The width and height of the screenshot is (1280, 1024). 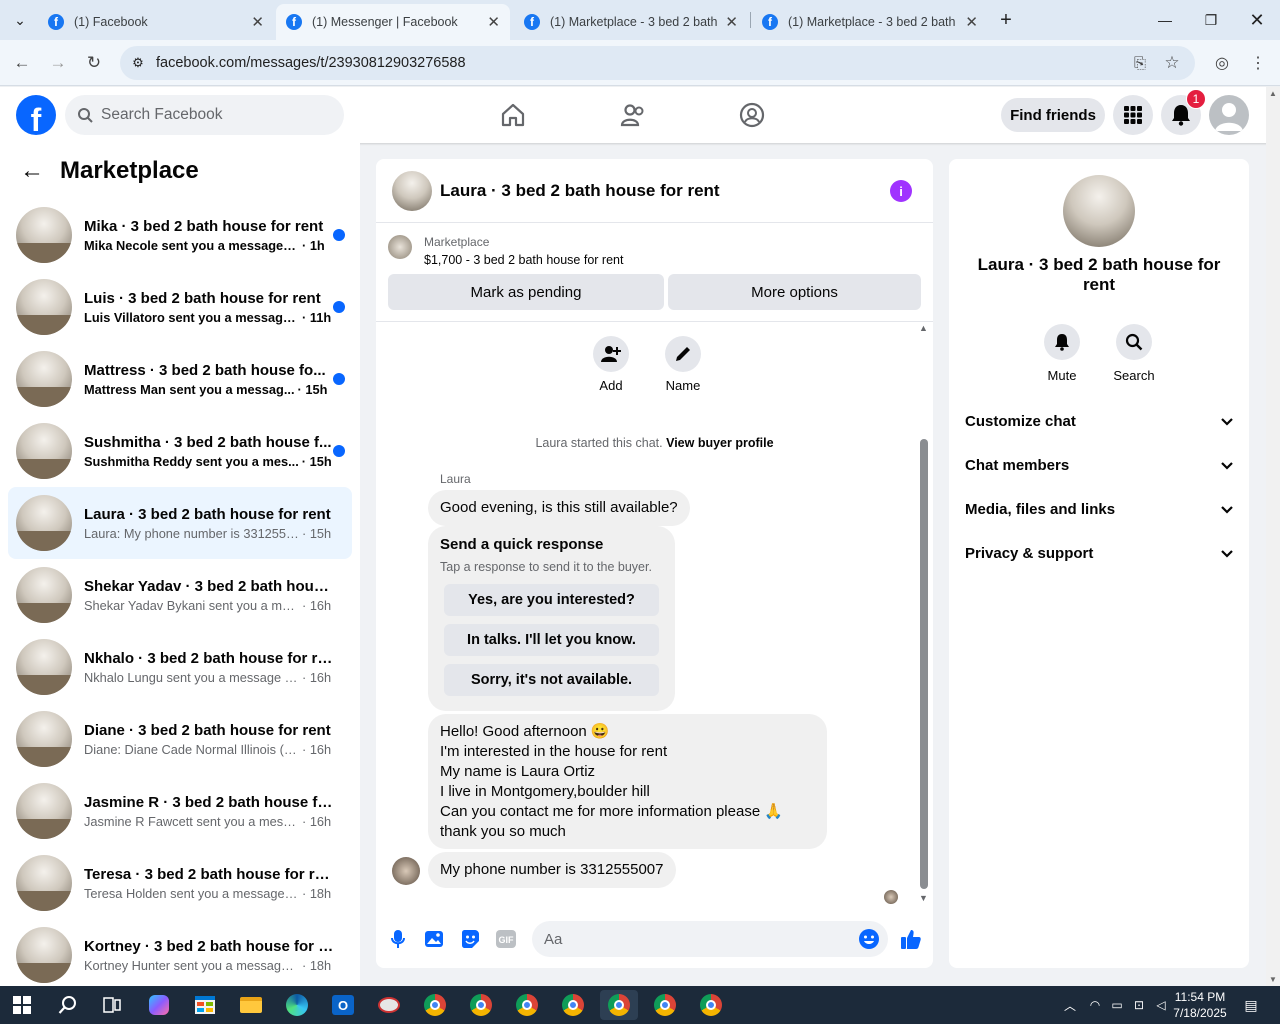 I want to click on chat-members-section: Chat members, so click(x=1099, y=465).